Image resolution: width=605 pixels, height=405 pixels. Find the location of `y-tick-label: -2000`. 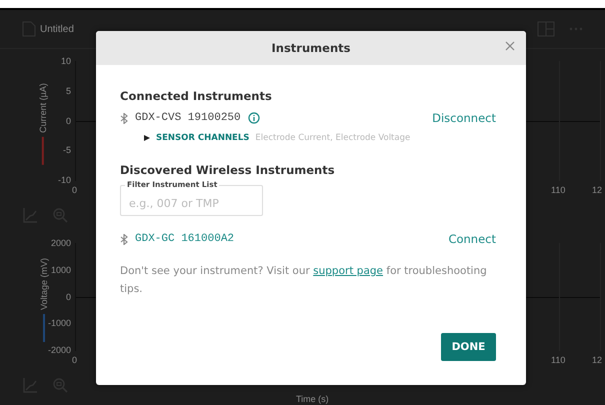

y-tick-label: -2000 is located at coordinates (59, 350).